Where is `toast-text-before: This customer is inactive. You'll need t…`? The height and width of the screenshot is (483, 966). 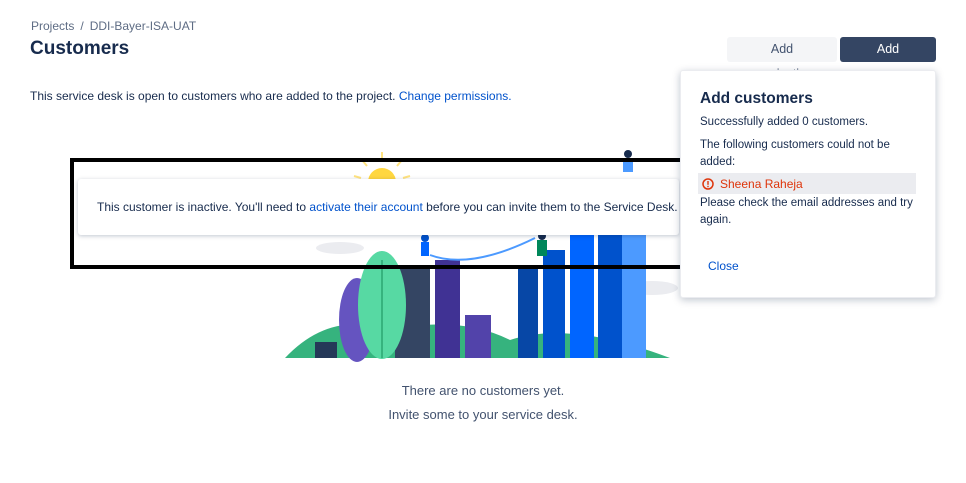 toast-text-before: This customer is inactive. You'll need t… is located at coordinates (203, 207).